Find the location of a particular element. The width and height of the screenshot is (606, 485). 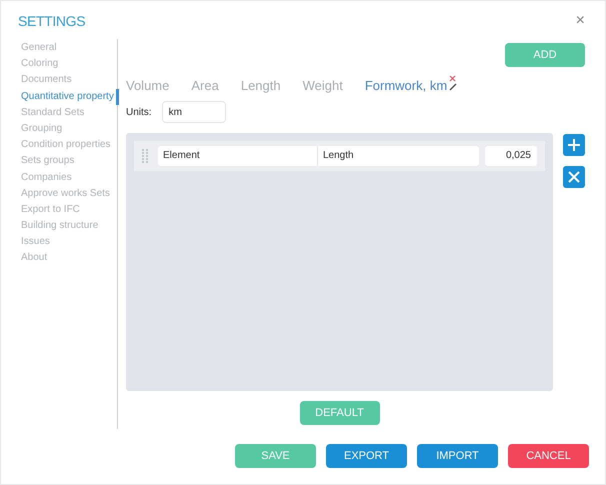

sidebar-item: Coloring is located at coordinates (59, 64).